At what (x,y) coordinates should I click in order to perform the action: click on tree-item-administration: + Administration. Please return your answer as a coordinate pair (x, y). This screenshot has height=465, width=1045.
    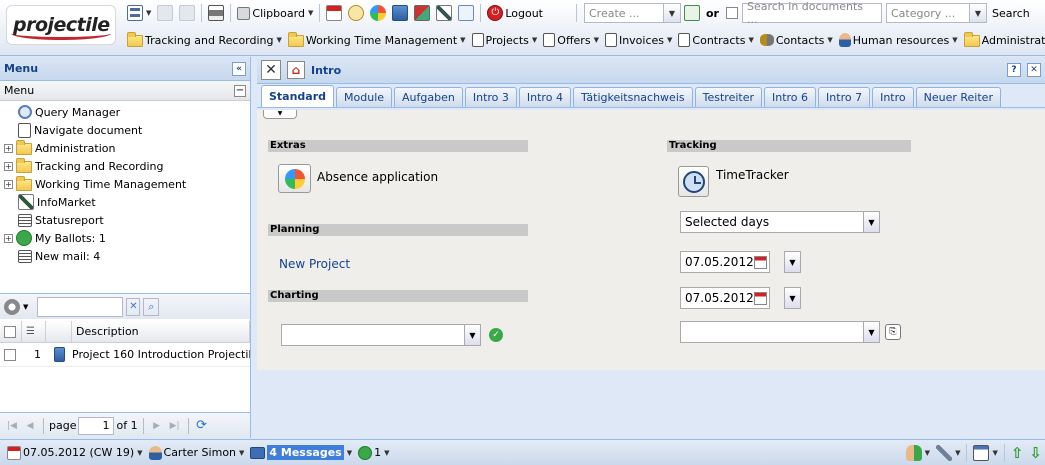
    Looking at the image, I should click on (125, 148).